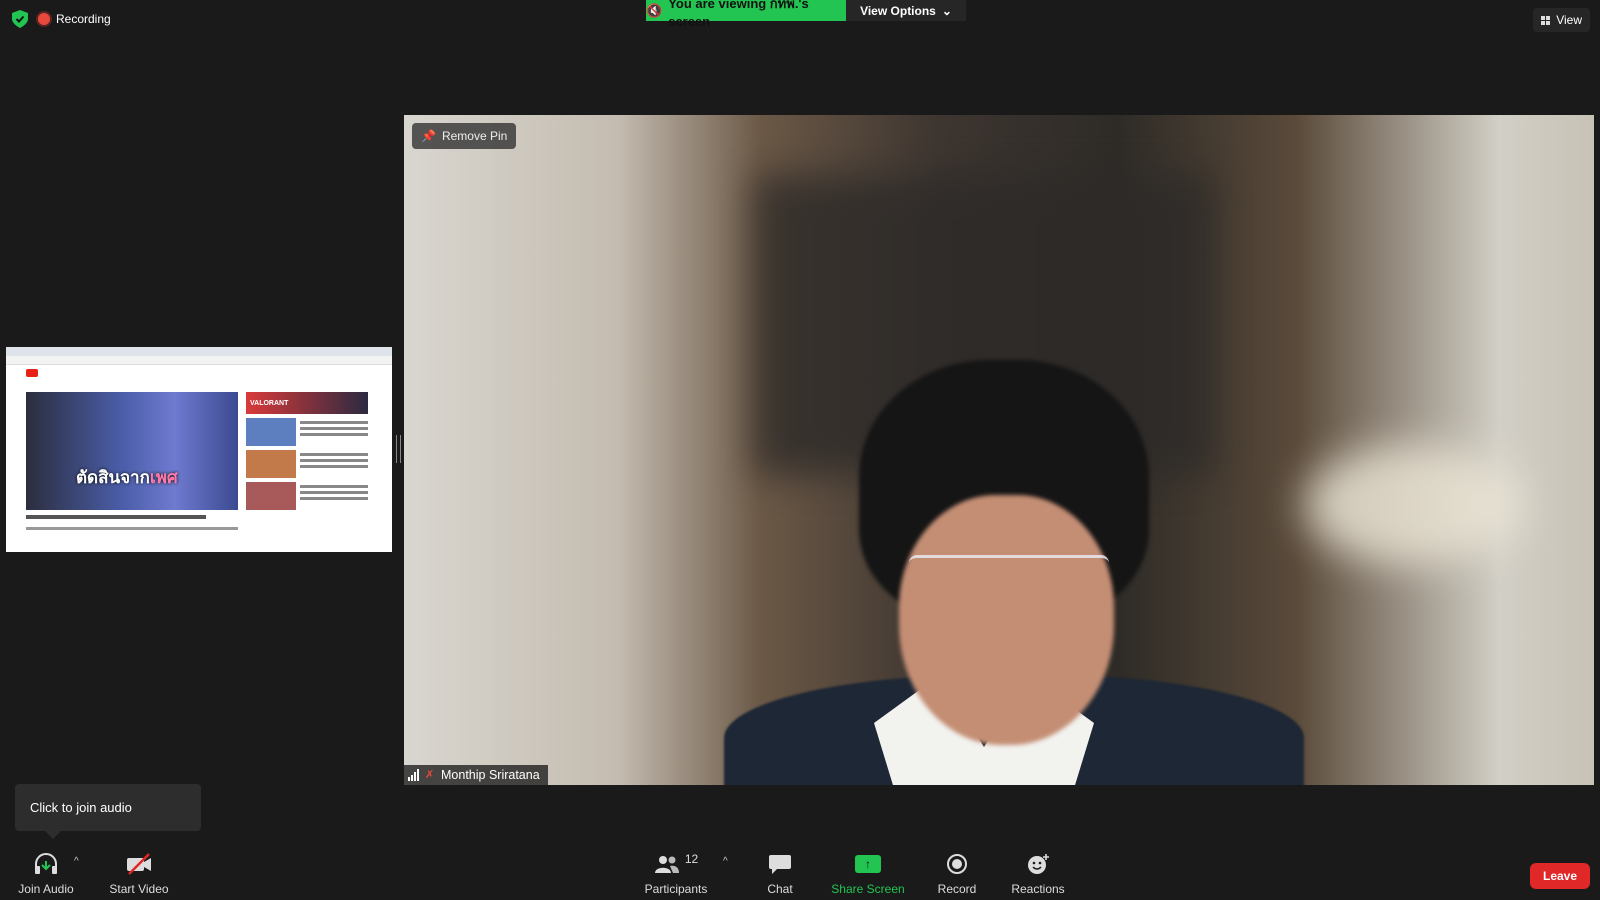 This screenshot has width=1600, height=900. I want to click on participant-face, so click(1006, 620).